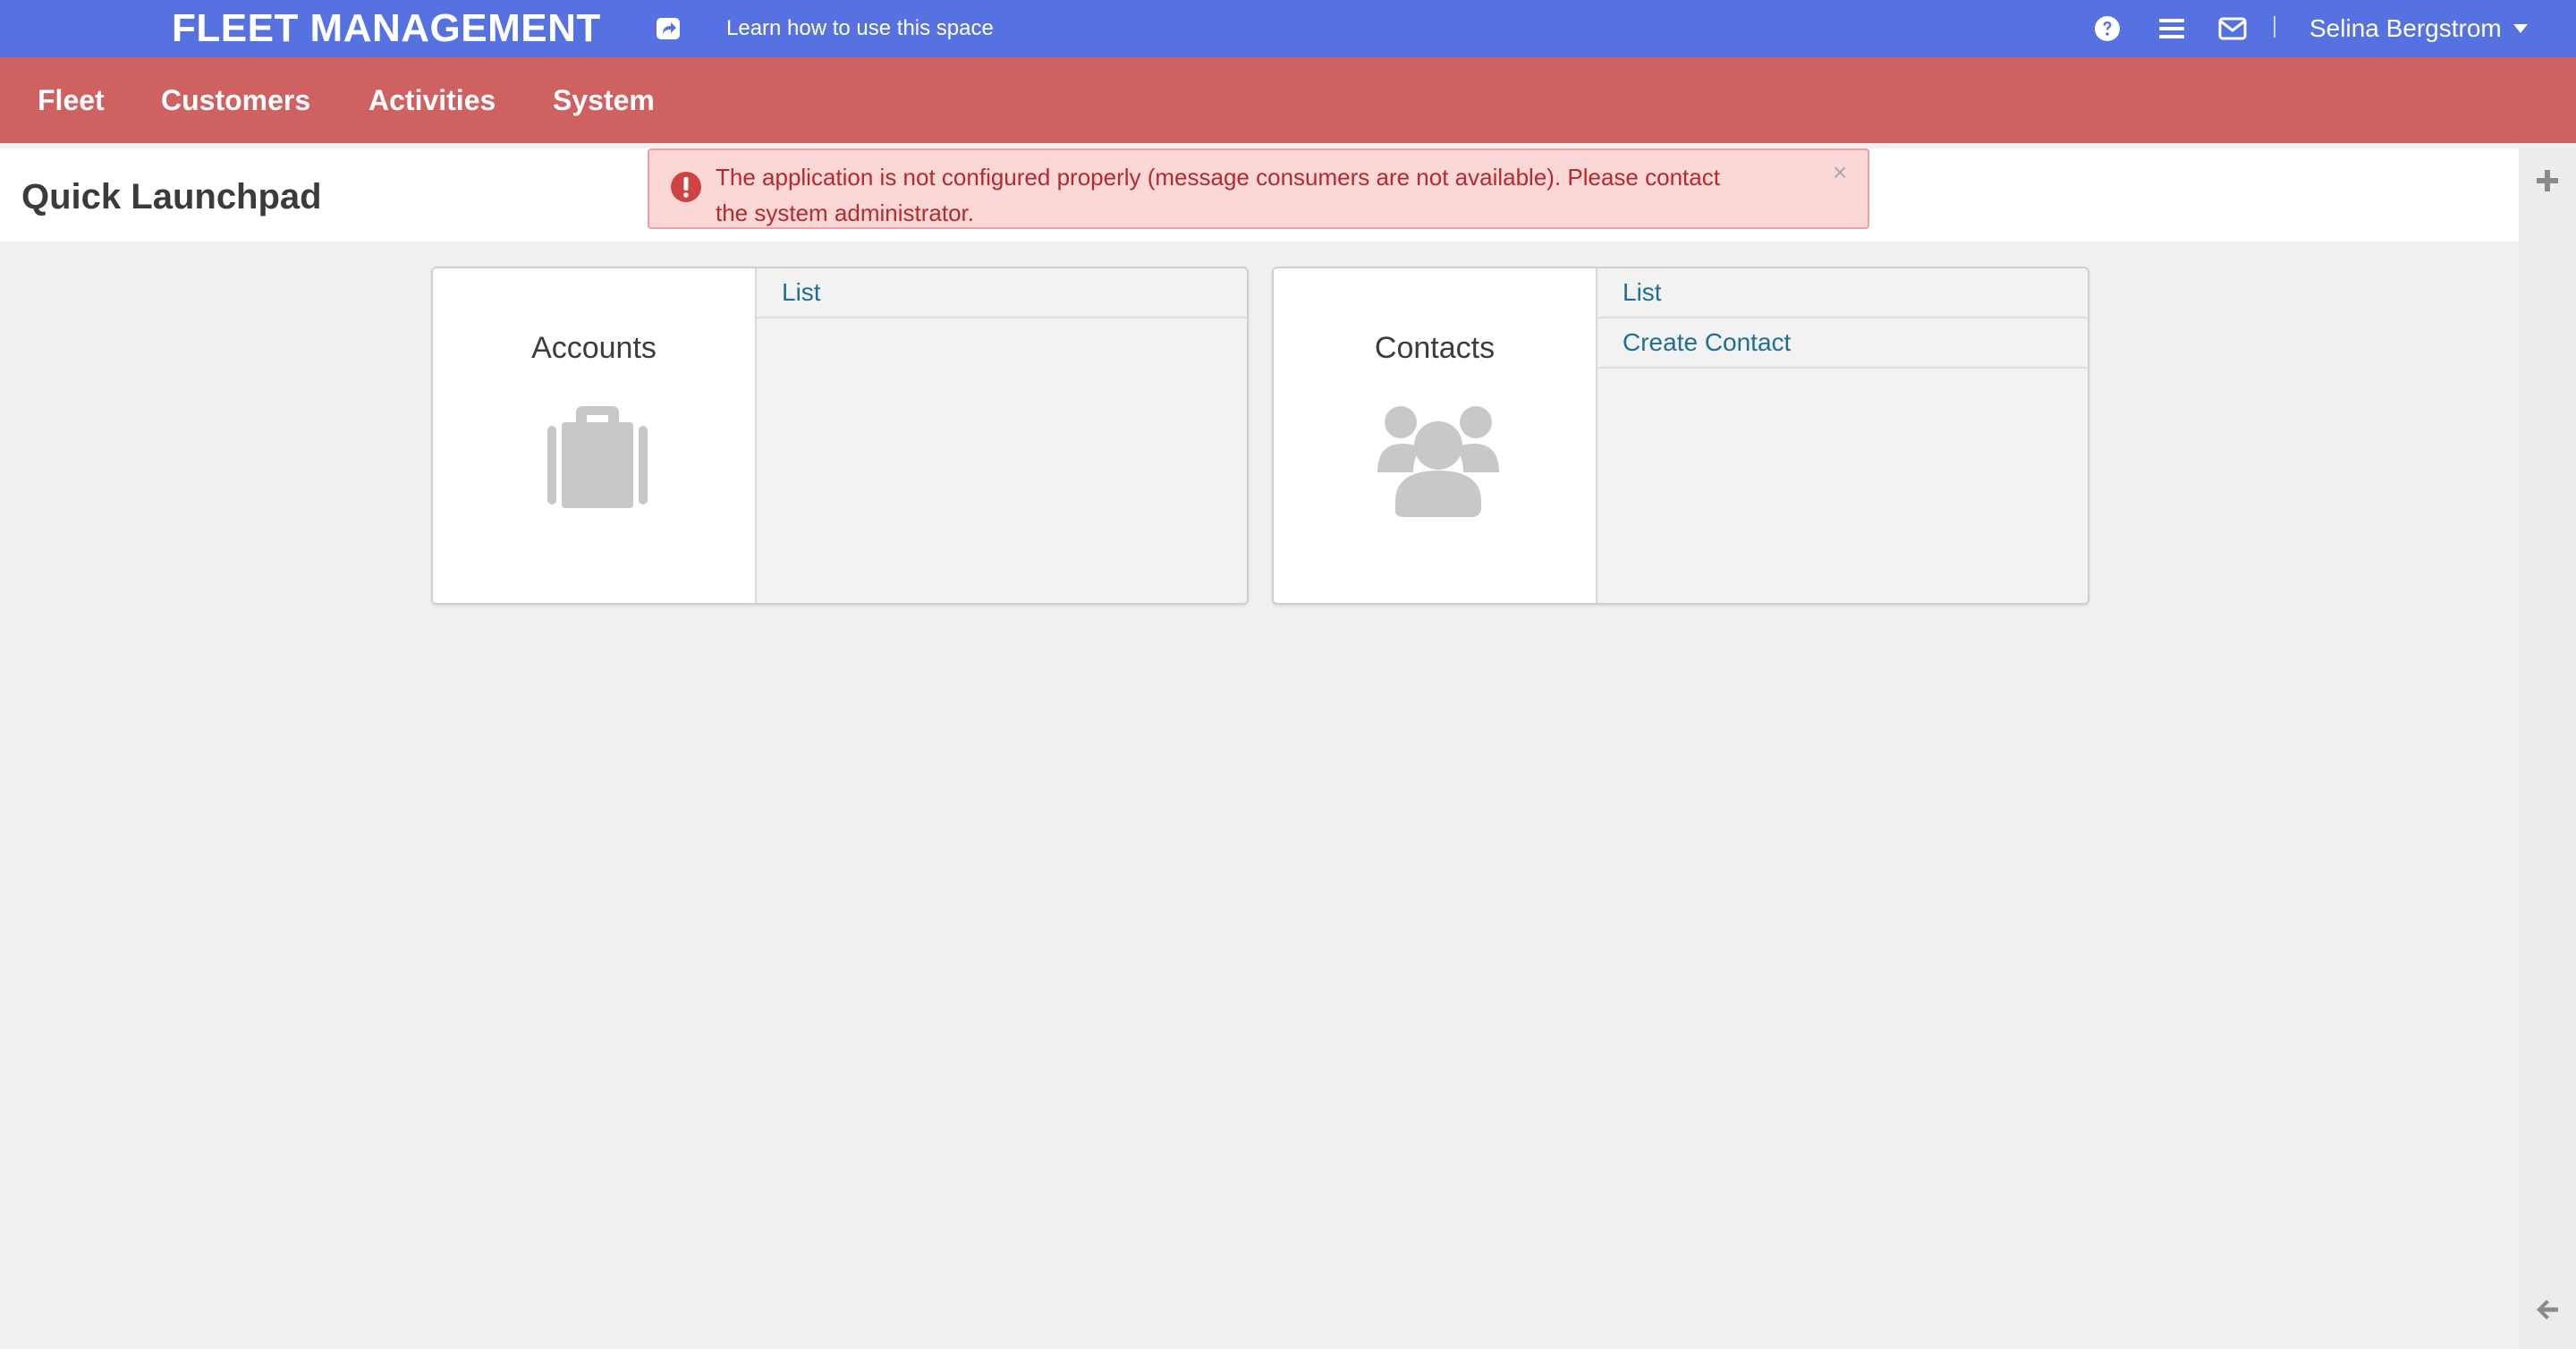 The height and width of the screenshot is (1349, 2576). I want to click on user-menu: Selina Bergstrom, so click(2419, 28).